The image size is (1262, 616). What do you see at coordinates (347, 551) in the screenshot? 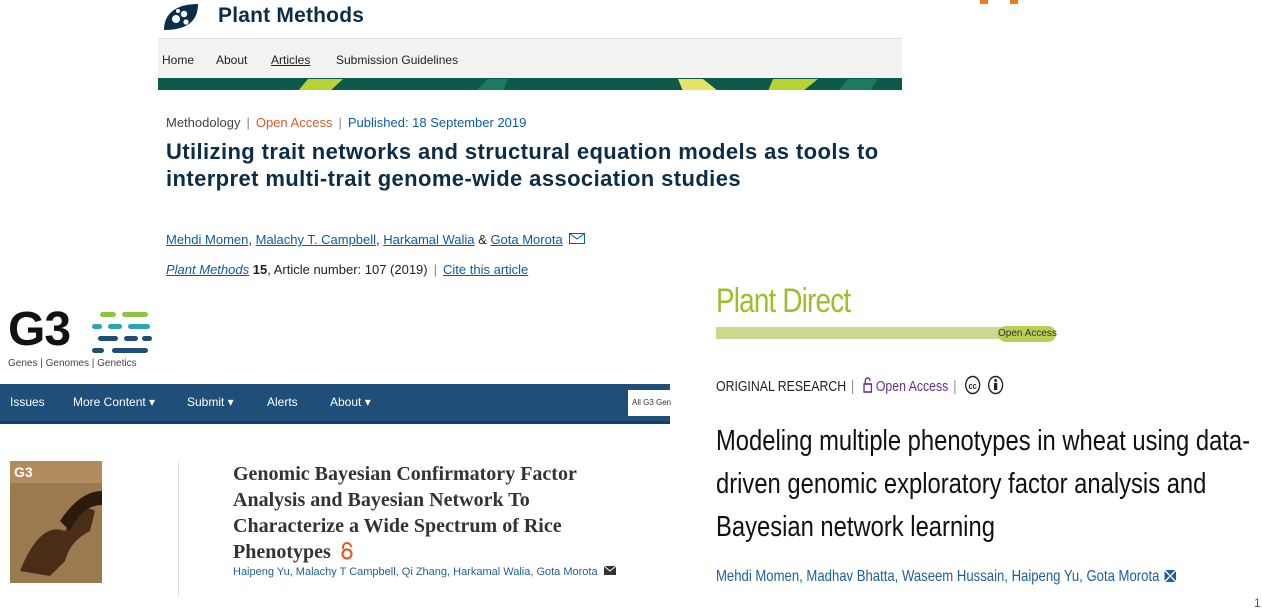
I see `open-access-icon` at bounding box center [347, 551].